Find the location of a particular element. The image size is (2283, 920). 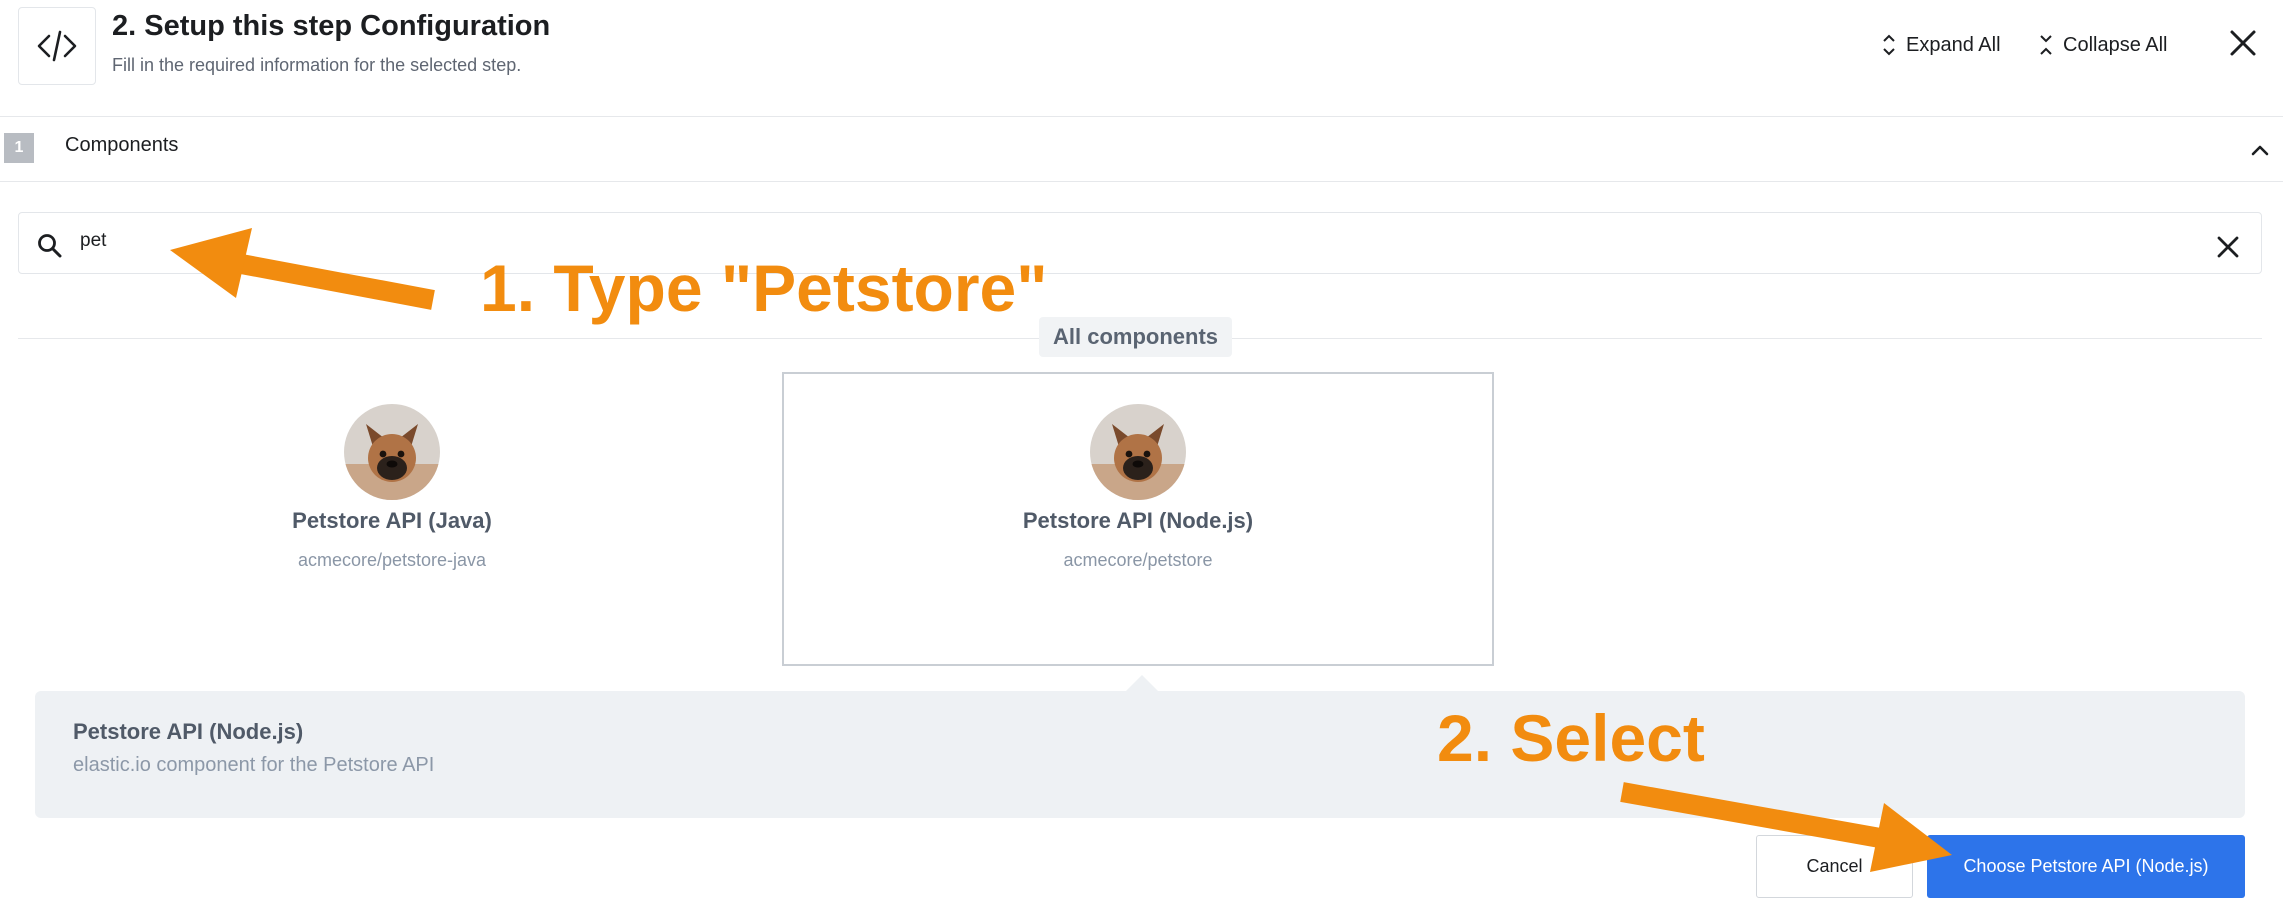

expand-icon is located at coordinates (1889, 45).